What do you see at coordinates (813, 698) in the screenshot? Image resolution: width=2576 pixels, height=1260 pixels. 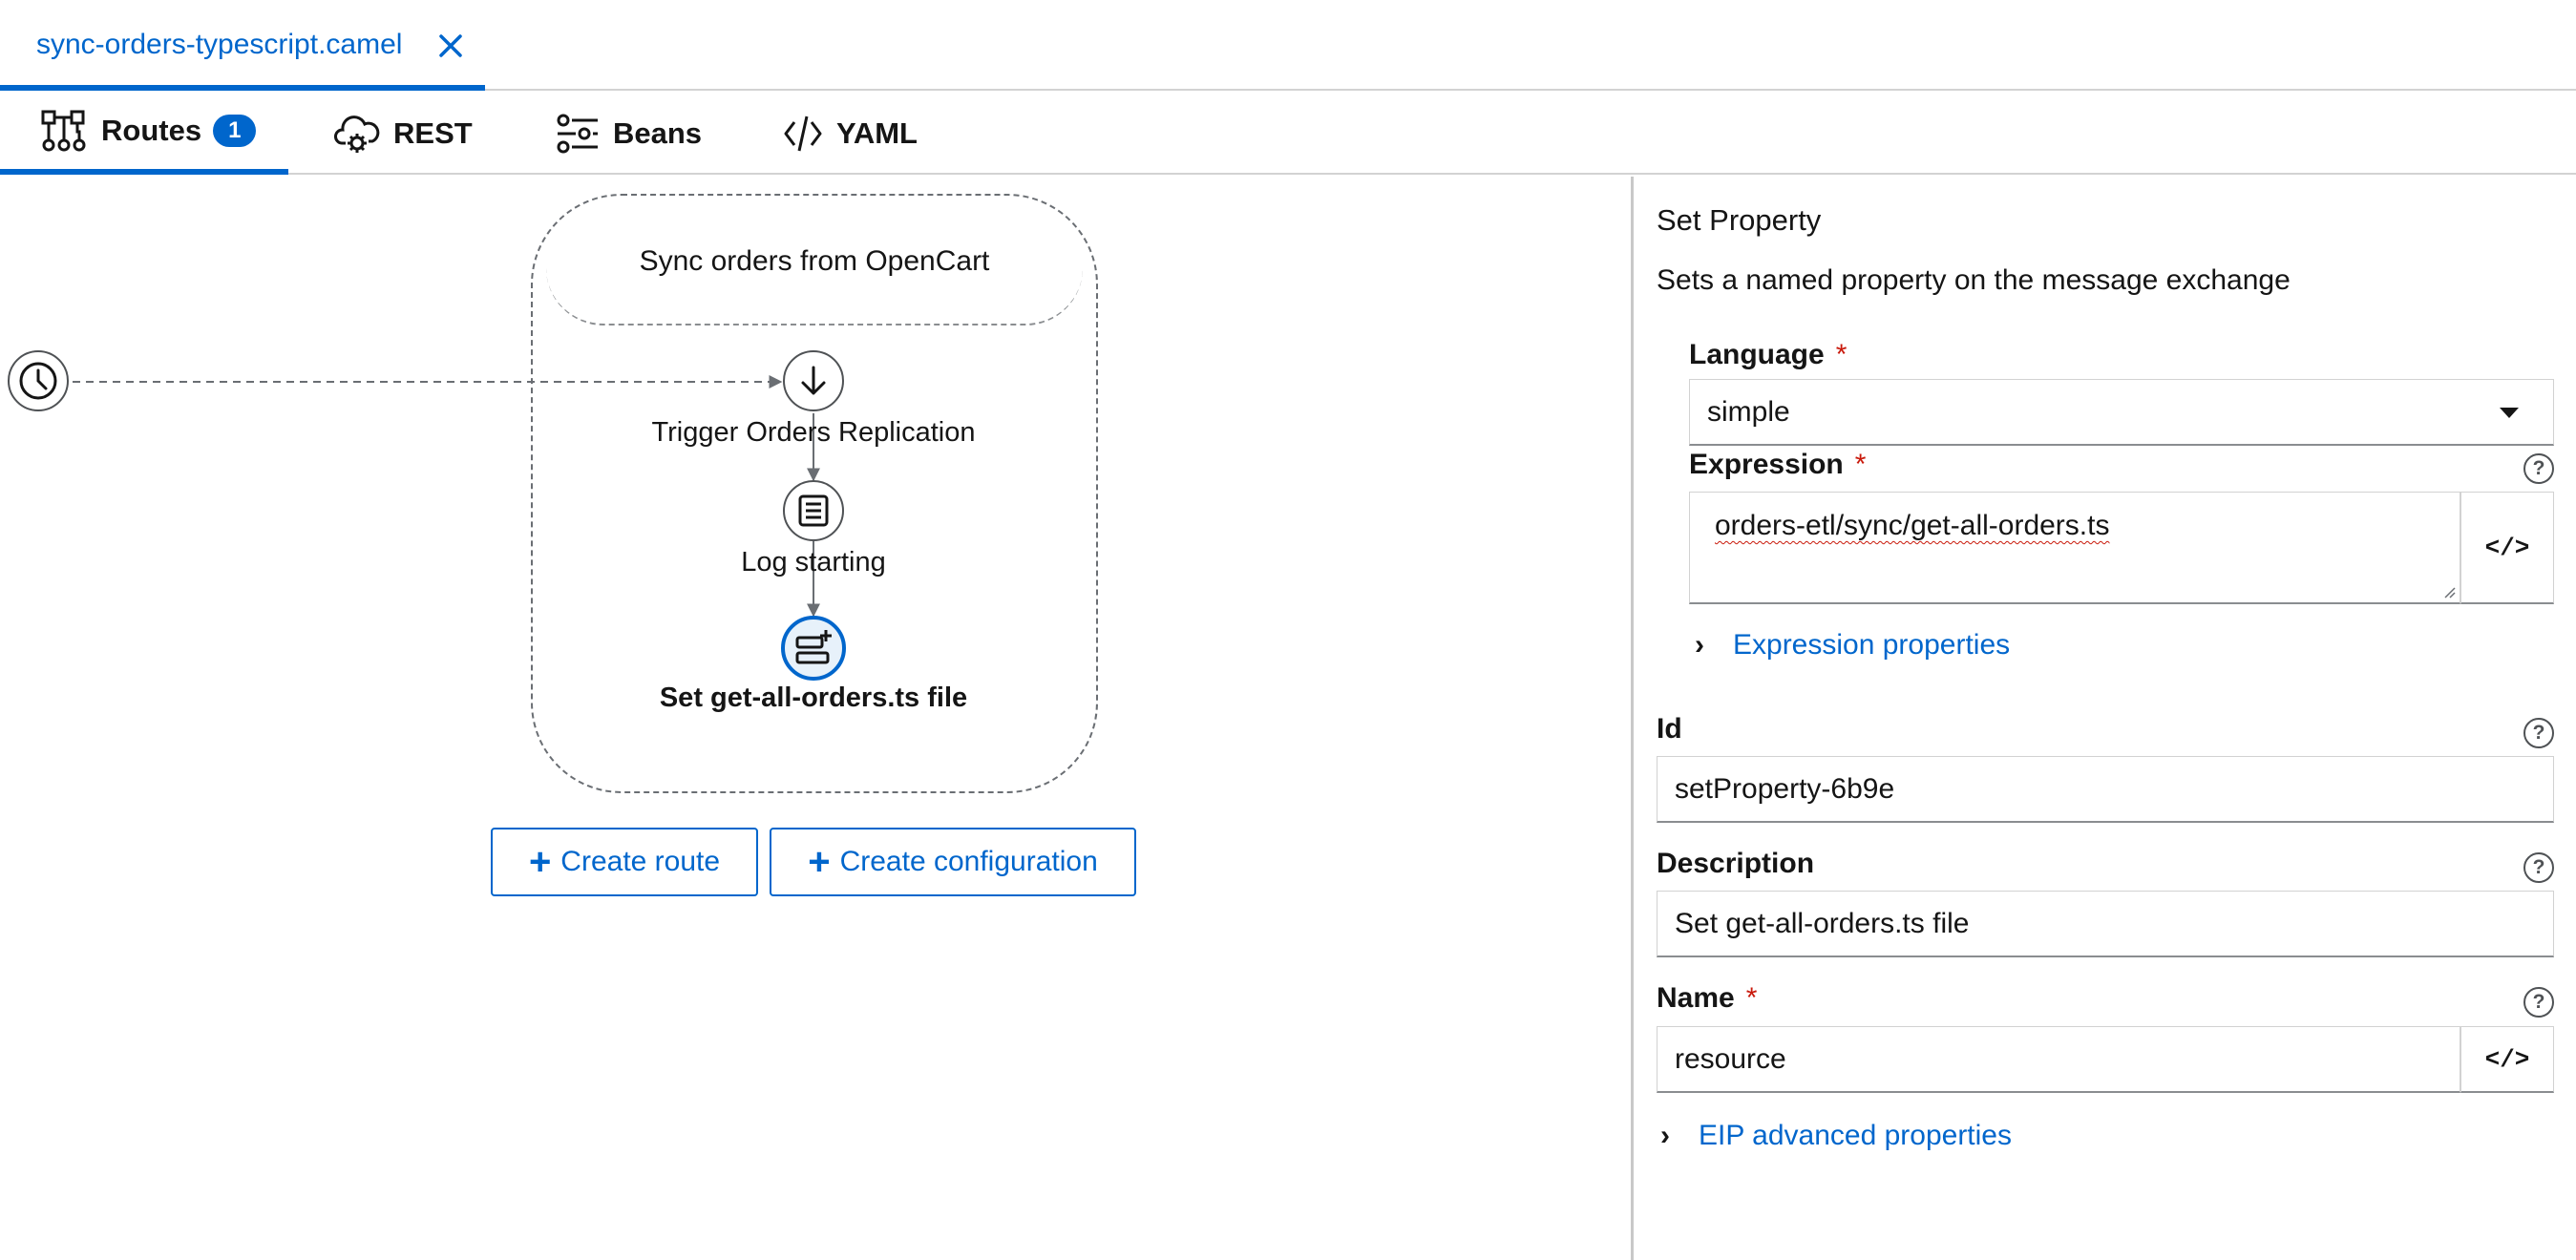 I see `set-property-node-label: Set get-all-orders.ts file` at bounding box center [813, 698].